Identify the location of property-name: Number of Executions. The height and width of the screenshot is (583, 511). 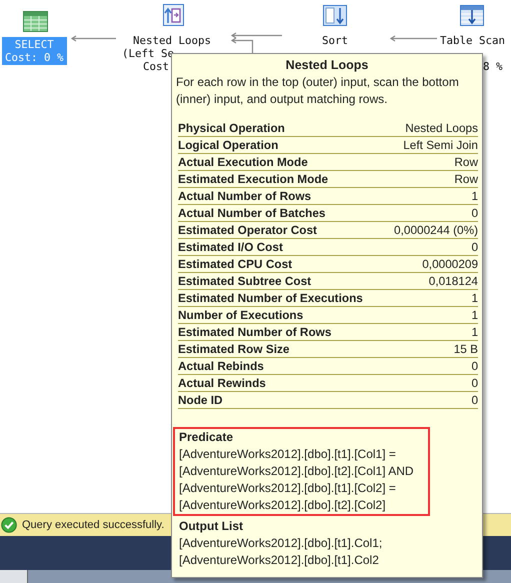
(241, 315).